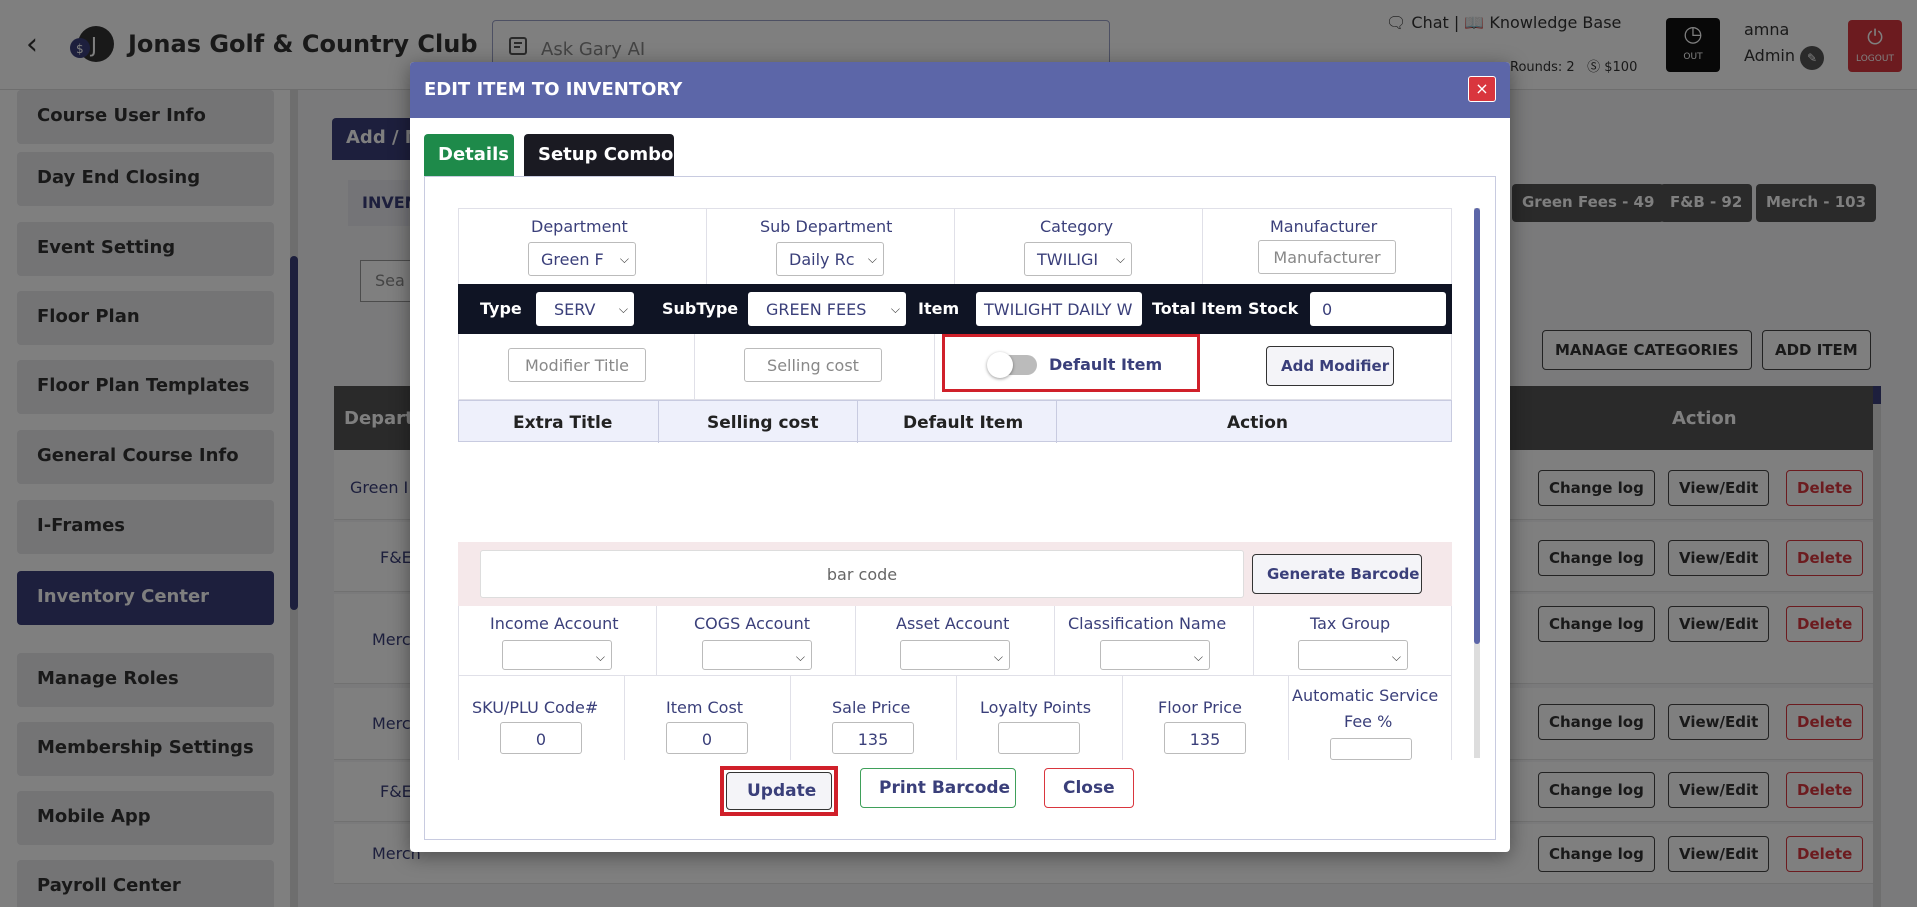 The height and width of the screenshot is (907, 1917). Describe the element at coordinates (871, 707) in the screenshot. I see `sale-price-label: Sale Price` at that location.